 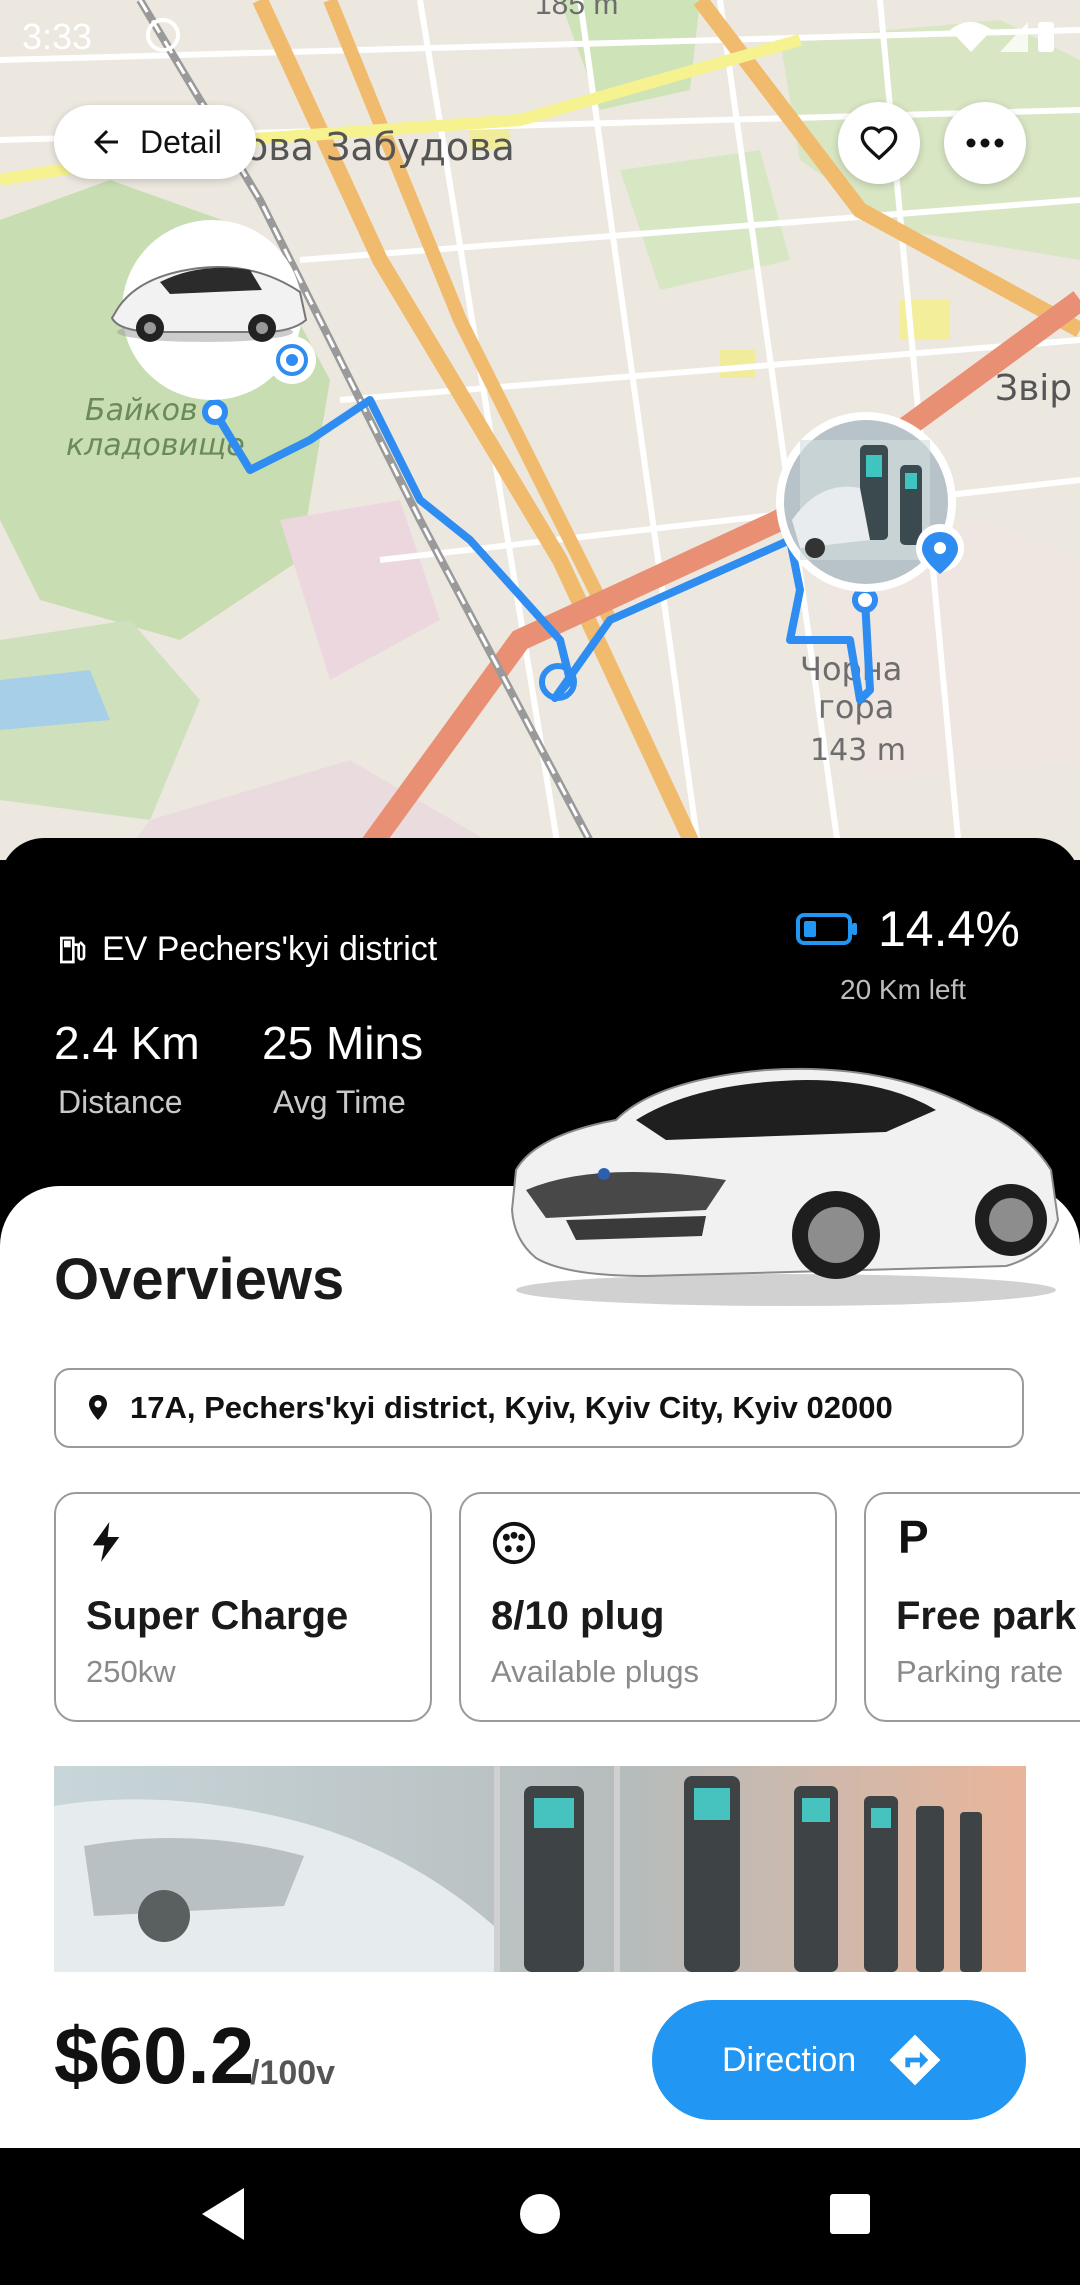 What do you see at coordinates (1033, 388) in the screenshot?
I see `map-label-east: Звір` at bounding box center [1033, 388].